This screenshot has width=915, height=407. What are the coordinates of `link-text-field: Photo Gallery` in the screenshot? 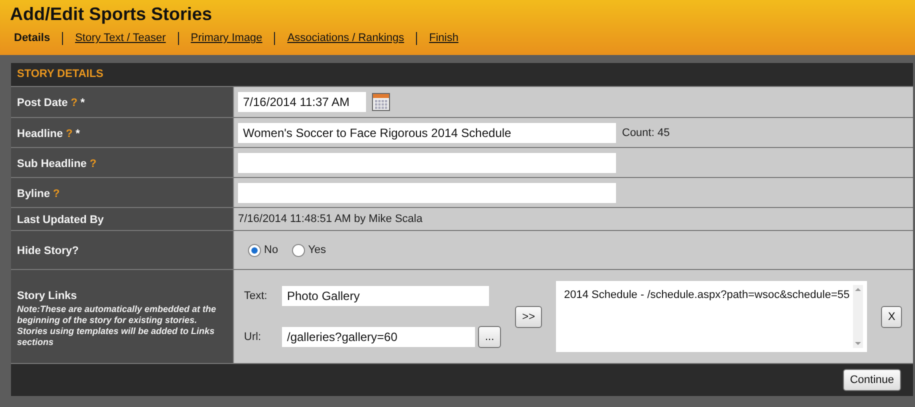 It's located at (385, 296).